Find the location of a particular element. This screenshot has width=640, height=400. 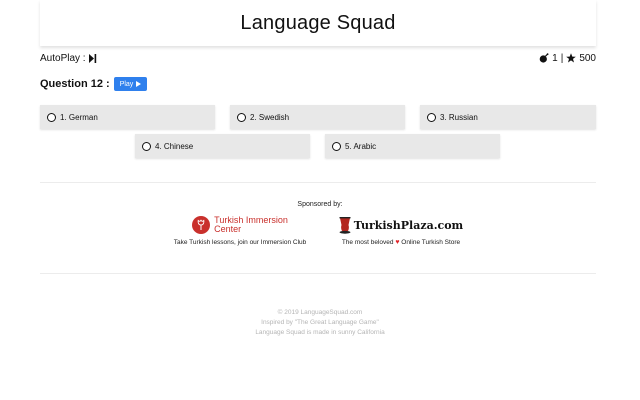

app-header: Language Squad is located at coordinates (318, 23).